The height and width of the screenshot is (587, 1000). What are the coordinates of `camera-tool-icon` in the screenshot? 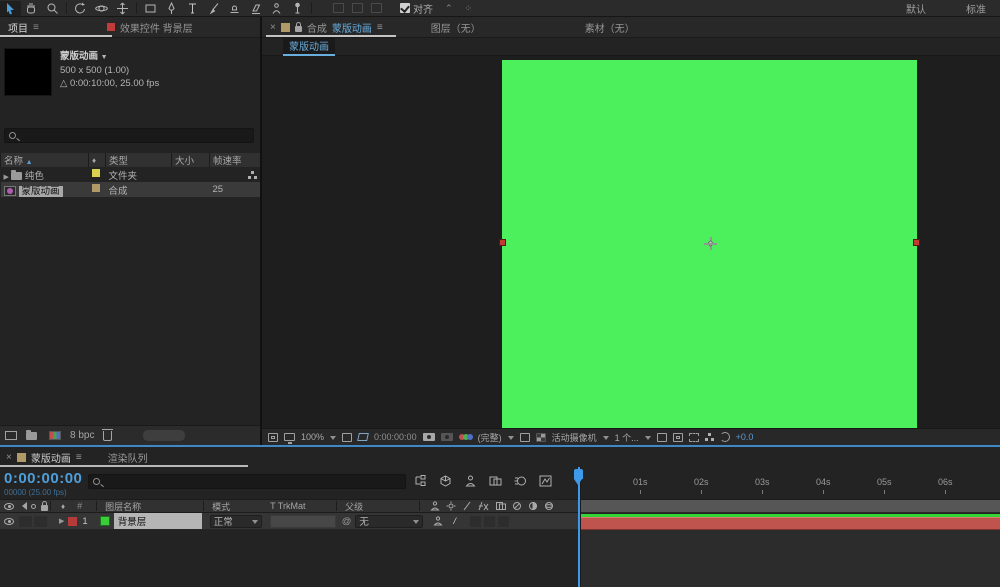 It's located at (101, 8).